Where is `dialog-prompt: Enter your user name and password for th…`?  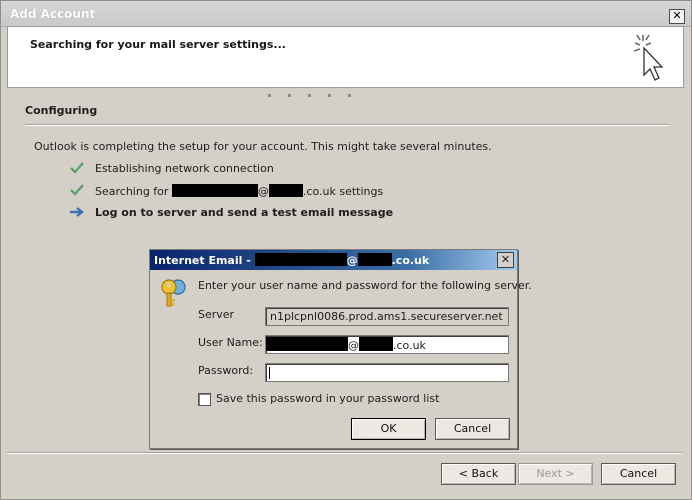
dialog-prompt: Enter your user name and password for th… is located at coordinates (365, 285).